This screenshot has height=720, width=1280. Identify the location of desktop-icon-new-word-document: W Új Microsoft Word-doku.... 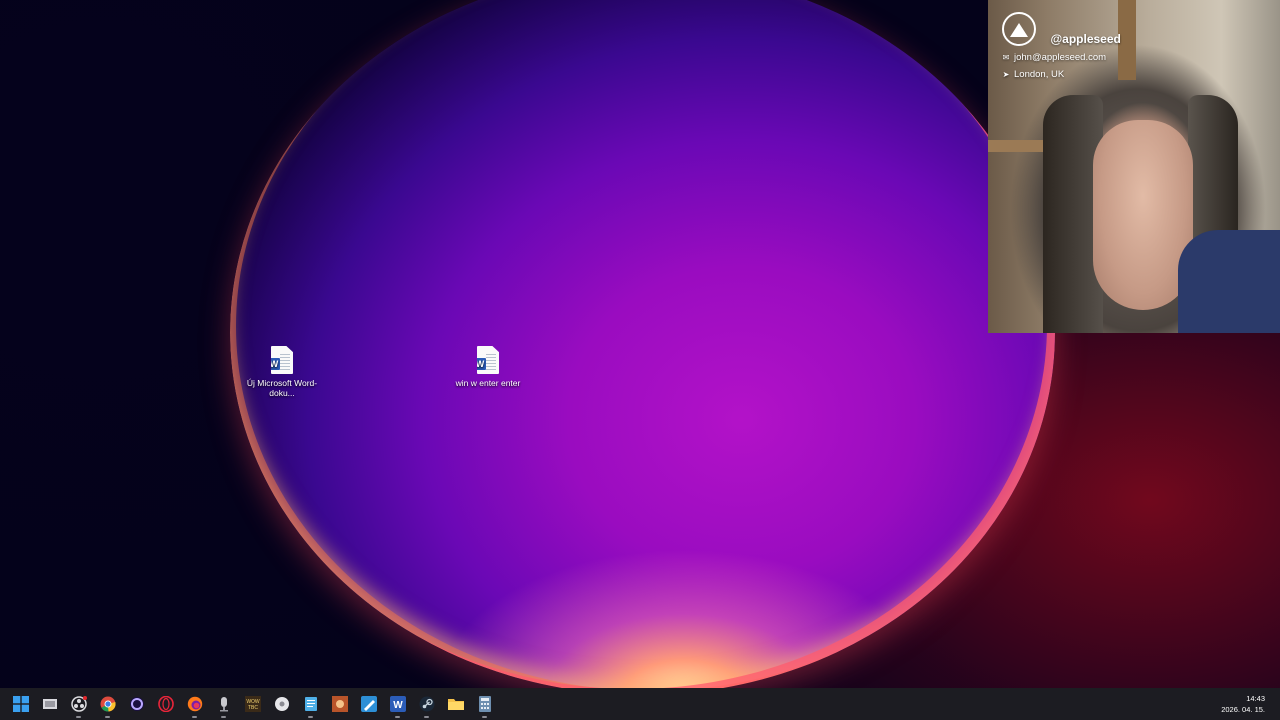
(282, 372).